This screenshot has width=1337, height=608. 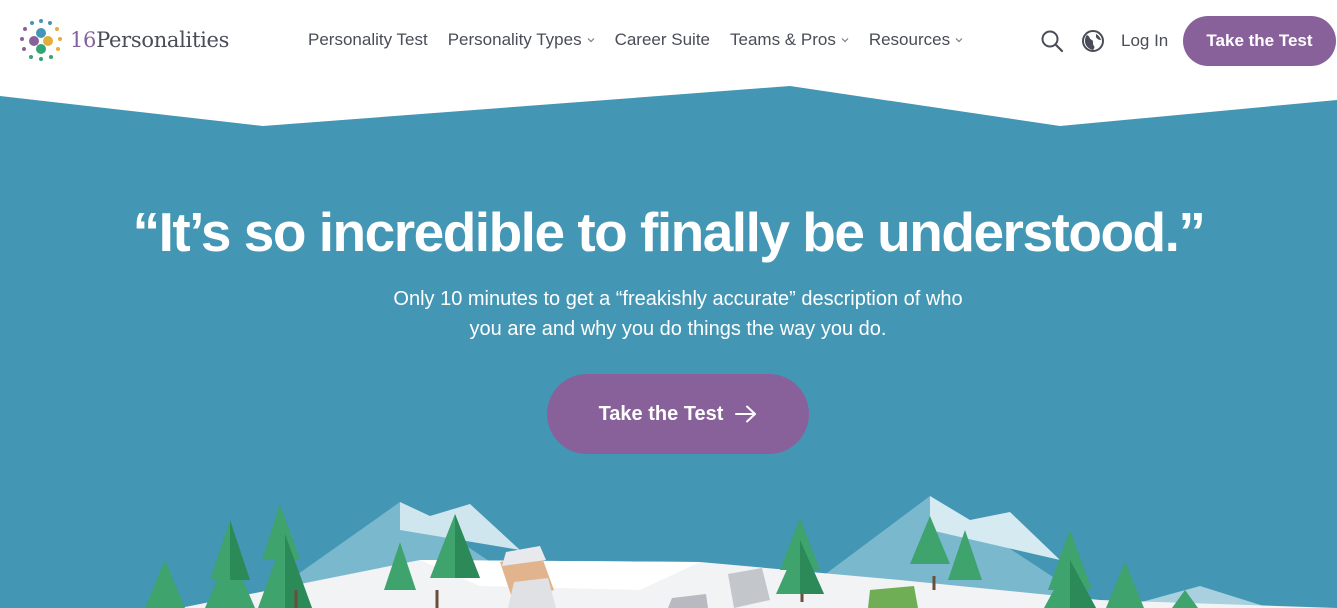 I want to click on nav-personality-test: Personality Test, so click(x=368, y=40).